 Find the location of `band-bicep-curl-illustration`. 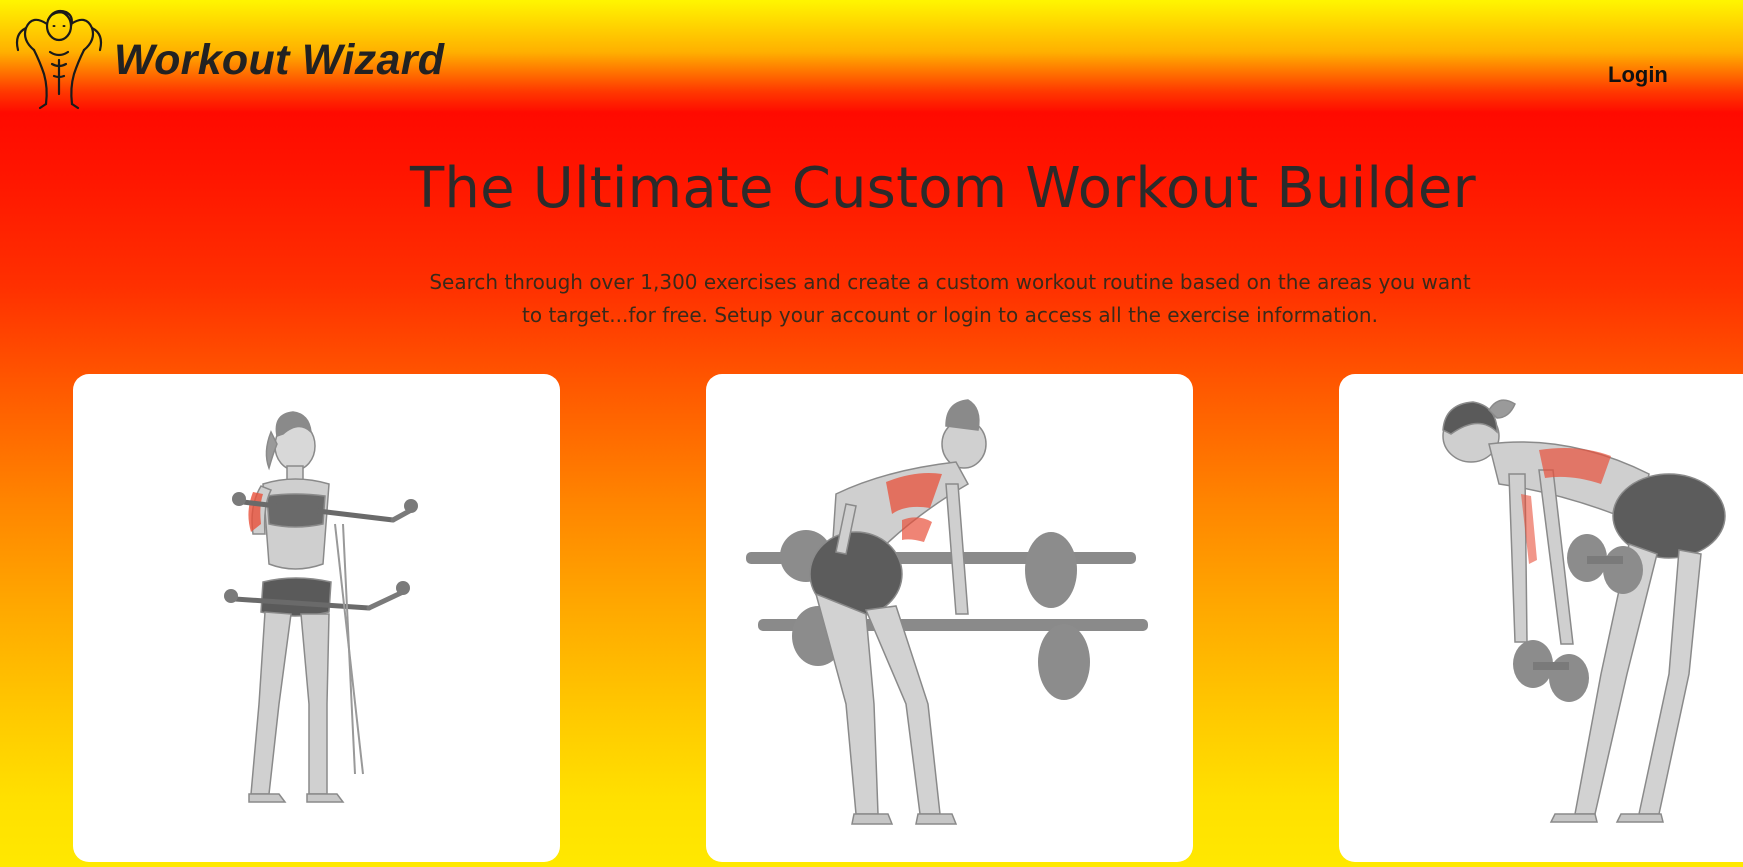

band-bicep-curl-illustration is located at coordinates (321, 607).